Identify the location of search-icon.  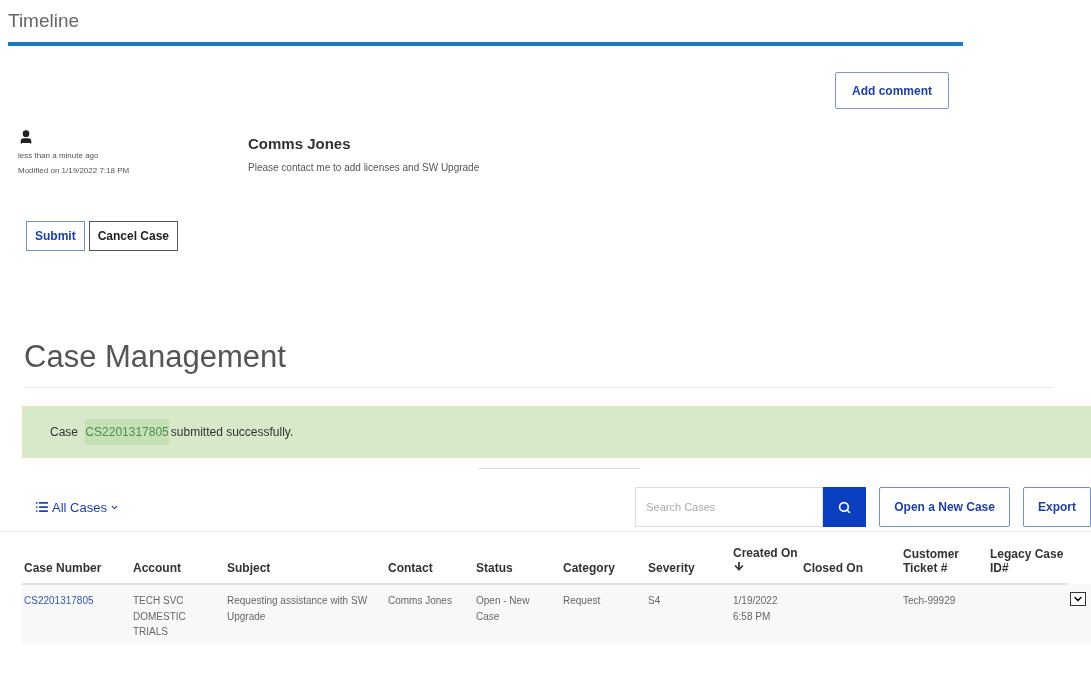
(845, 507).